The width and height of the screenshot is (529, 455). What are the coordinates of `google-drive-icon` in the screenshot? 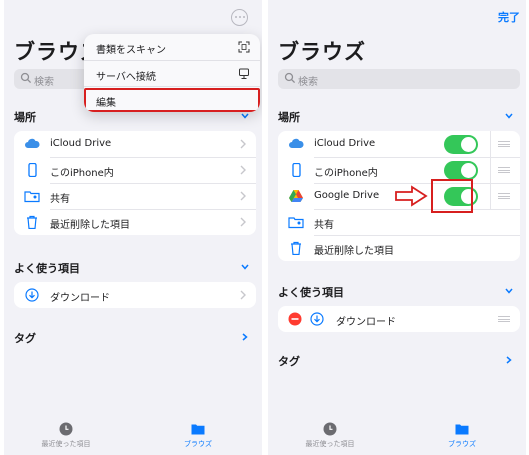 It's located at (296, 196).